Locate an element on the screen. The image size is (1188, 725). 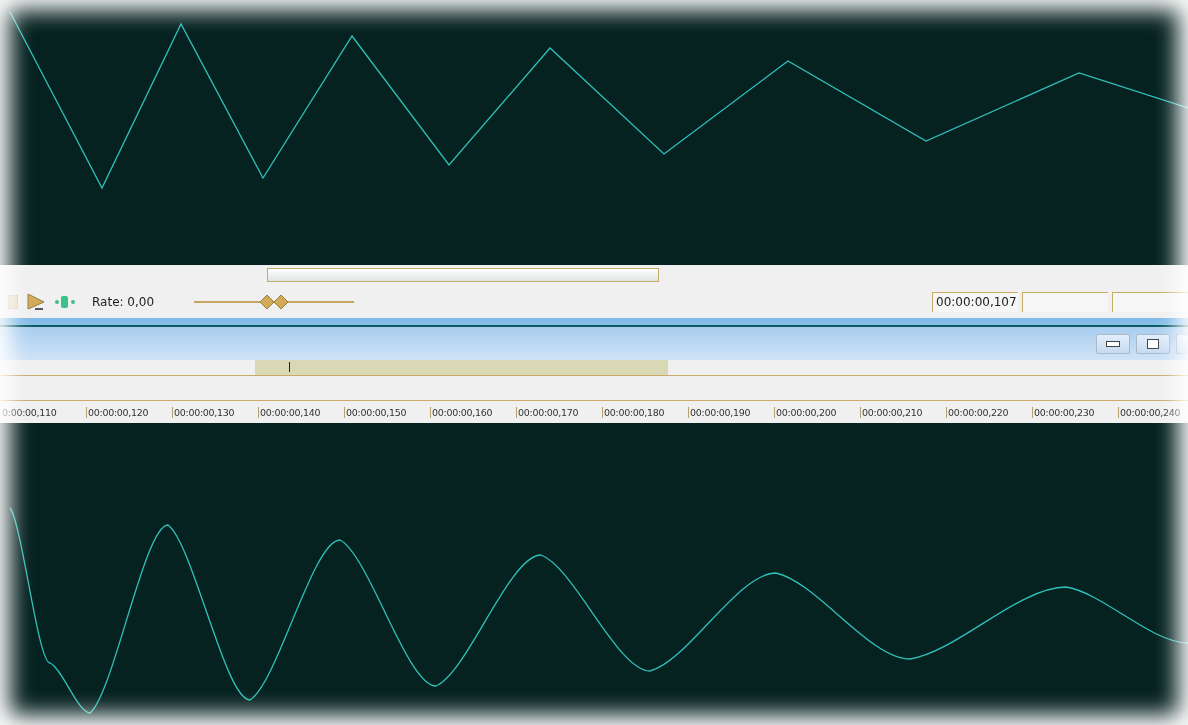
minimize-button is located at coordinates (1113, 343).